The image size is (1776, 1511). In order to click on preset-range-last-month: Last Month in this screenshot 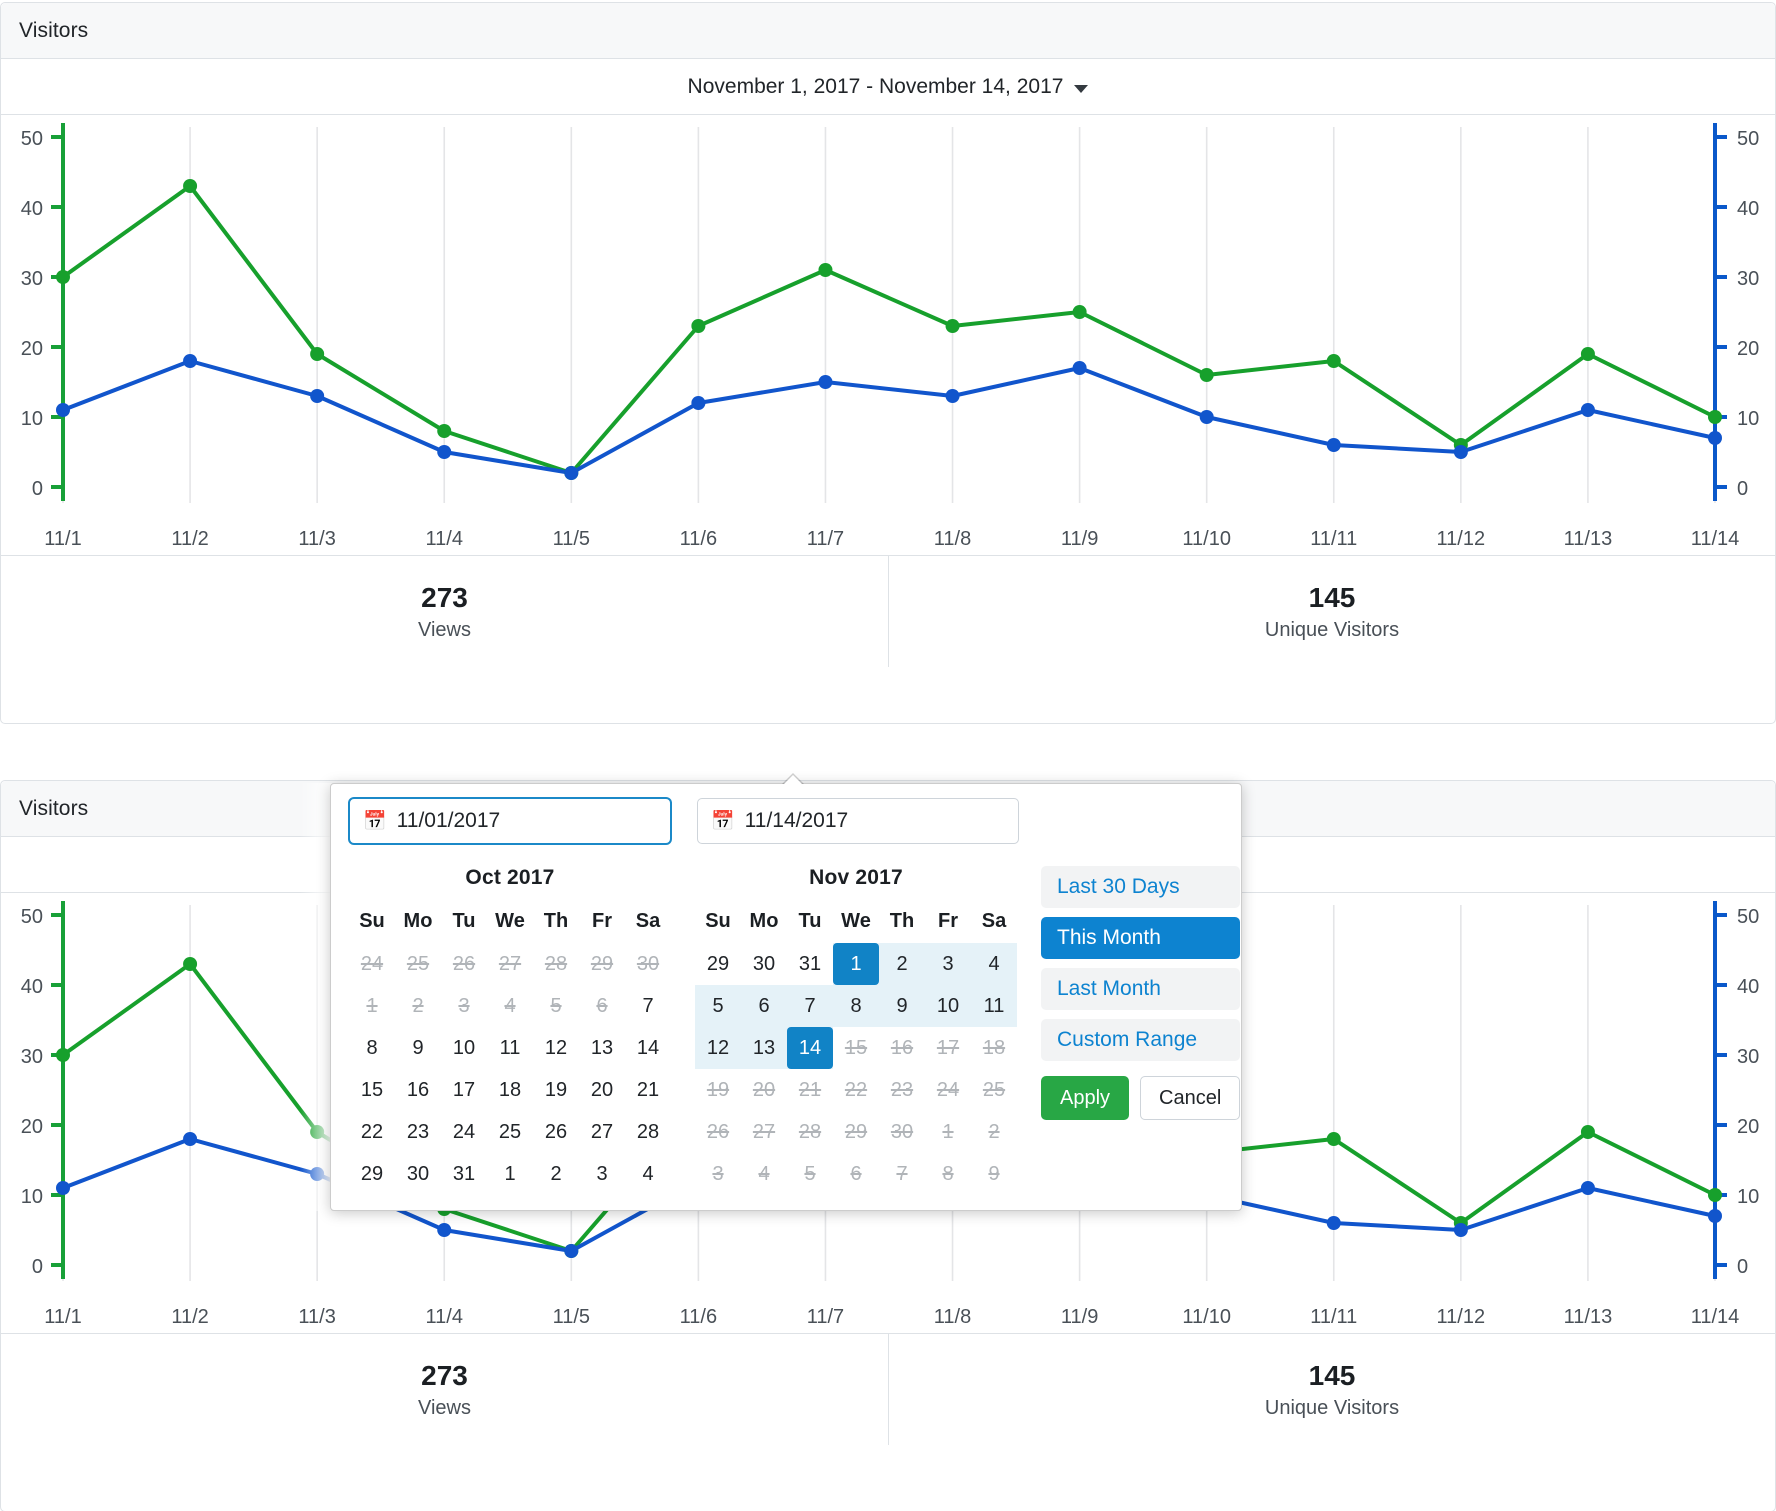, I will do `click(1141, 989)`.